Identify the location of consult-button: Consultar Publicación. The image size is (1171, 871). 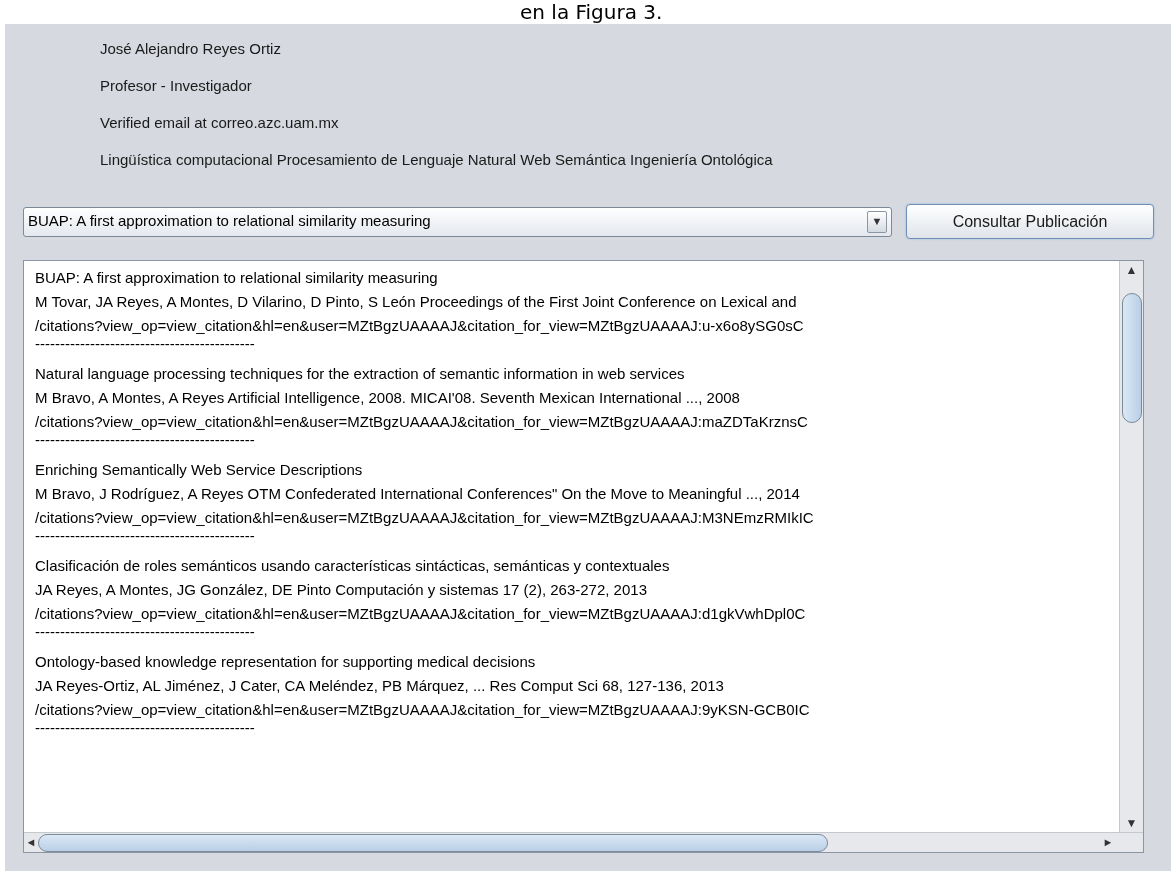
(1030, 221).